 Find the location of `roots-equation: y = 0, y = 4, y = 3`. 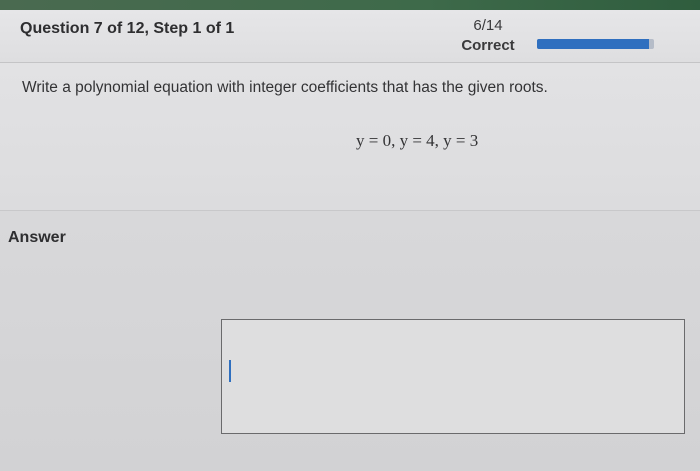

roots-equation: y = 0, y = 4, y = 3 is located at coordinates (417, 140).